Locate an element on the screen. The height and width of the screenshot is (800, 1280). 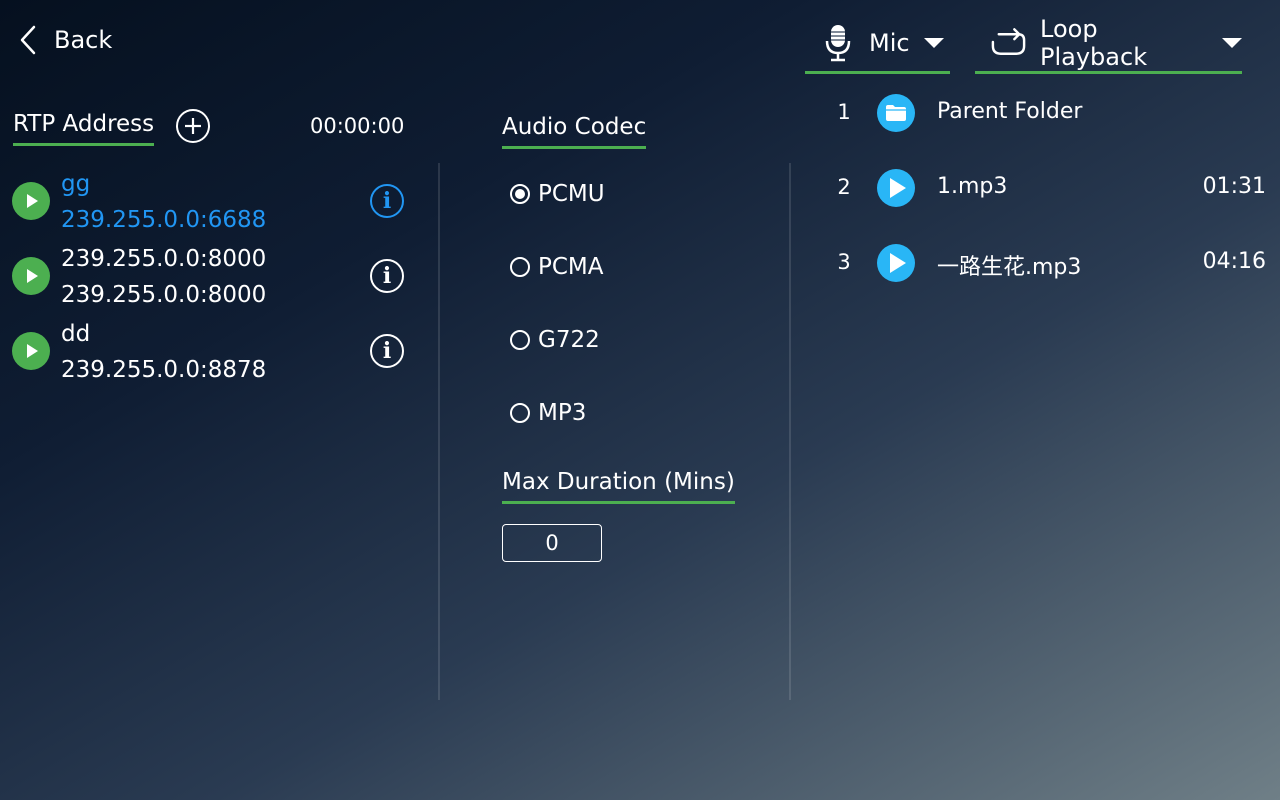
add-rtp-button is located at coordinates (193, 126).